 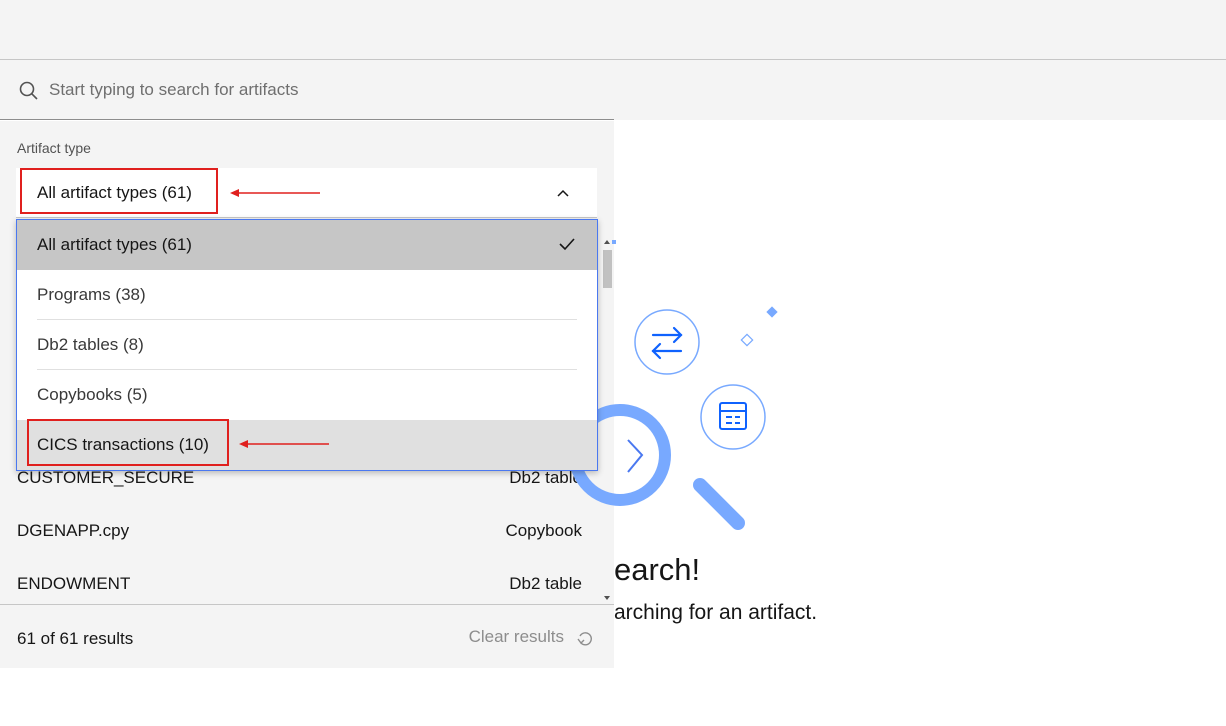 What do you see at coordinates (667, 342) in the screenshot?
I see `transfer-badge` at bounding box center [667, 342].